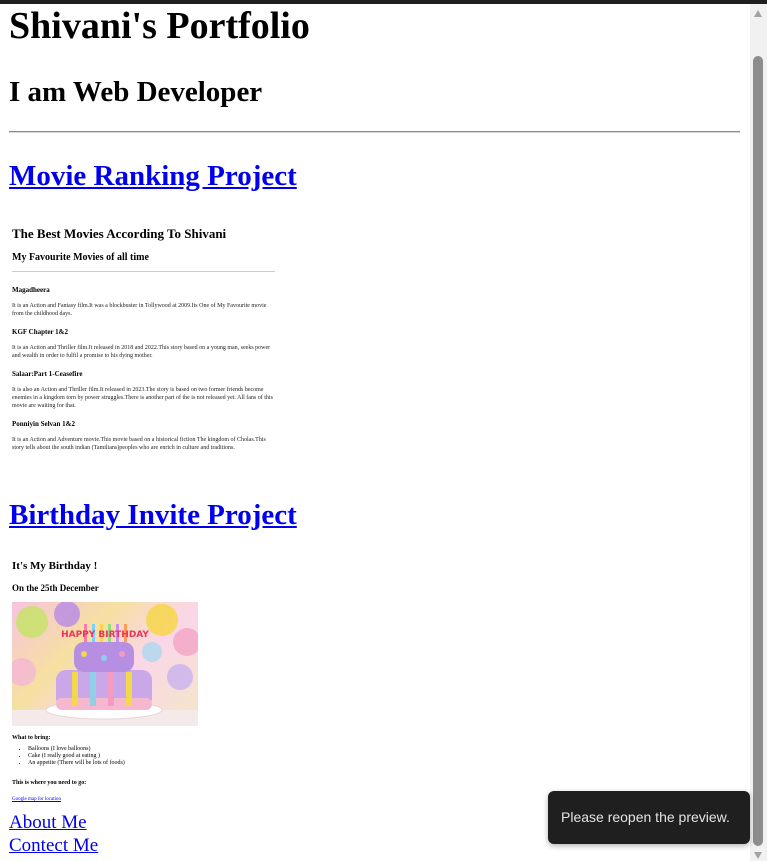 The image size is (767, 861). Describe the element at coordinates (123, 756) in the screenshot. I see `list-item: Cake (I really good at eating )` at that location.